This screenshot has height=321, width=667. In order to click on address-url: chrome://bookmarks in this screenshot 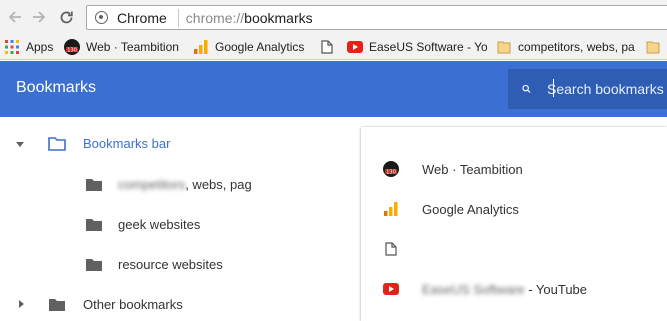, I will do `click(249, 18)`.